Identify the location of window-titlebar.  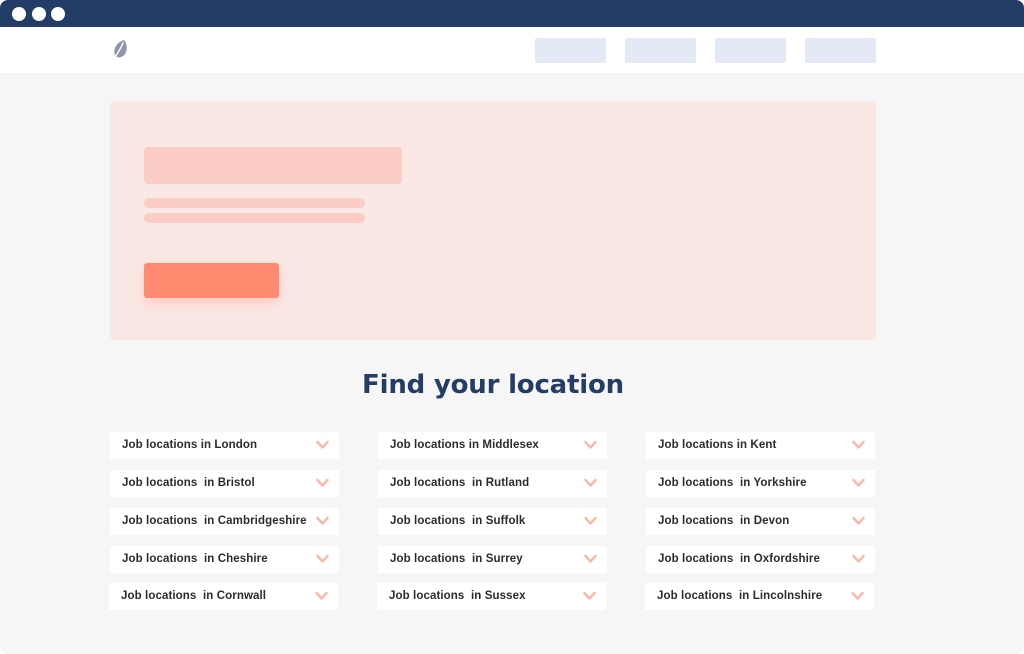
(512, 13).